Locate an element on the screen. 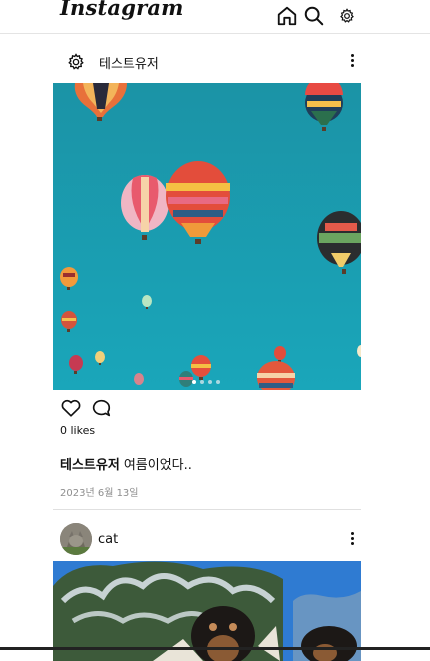  post-username: 테스트유저 is located at coordinates (129, 62).